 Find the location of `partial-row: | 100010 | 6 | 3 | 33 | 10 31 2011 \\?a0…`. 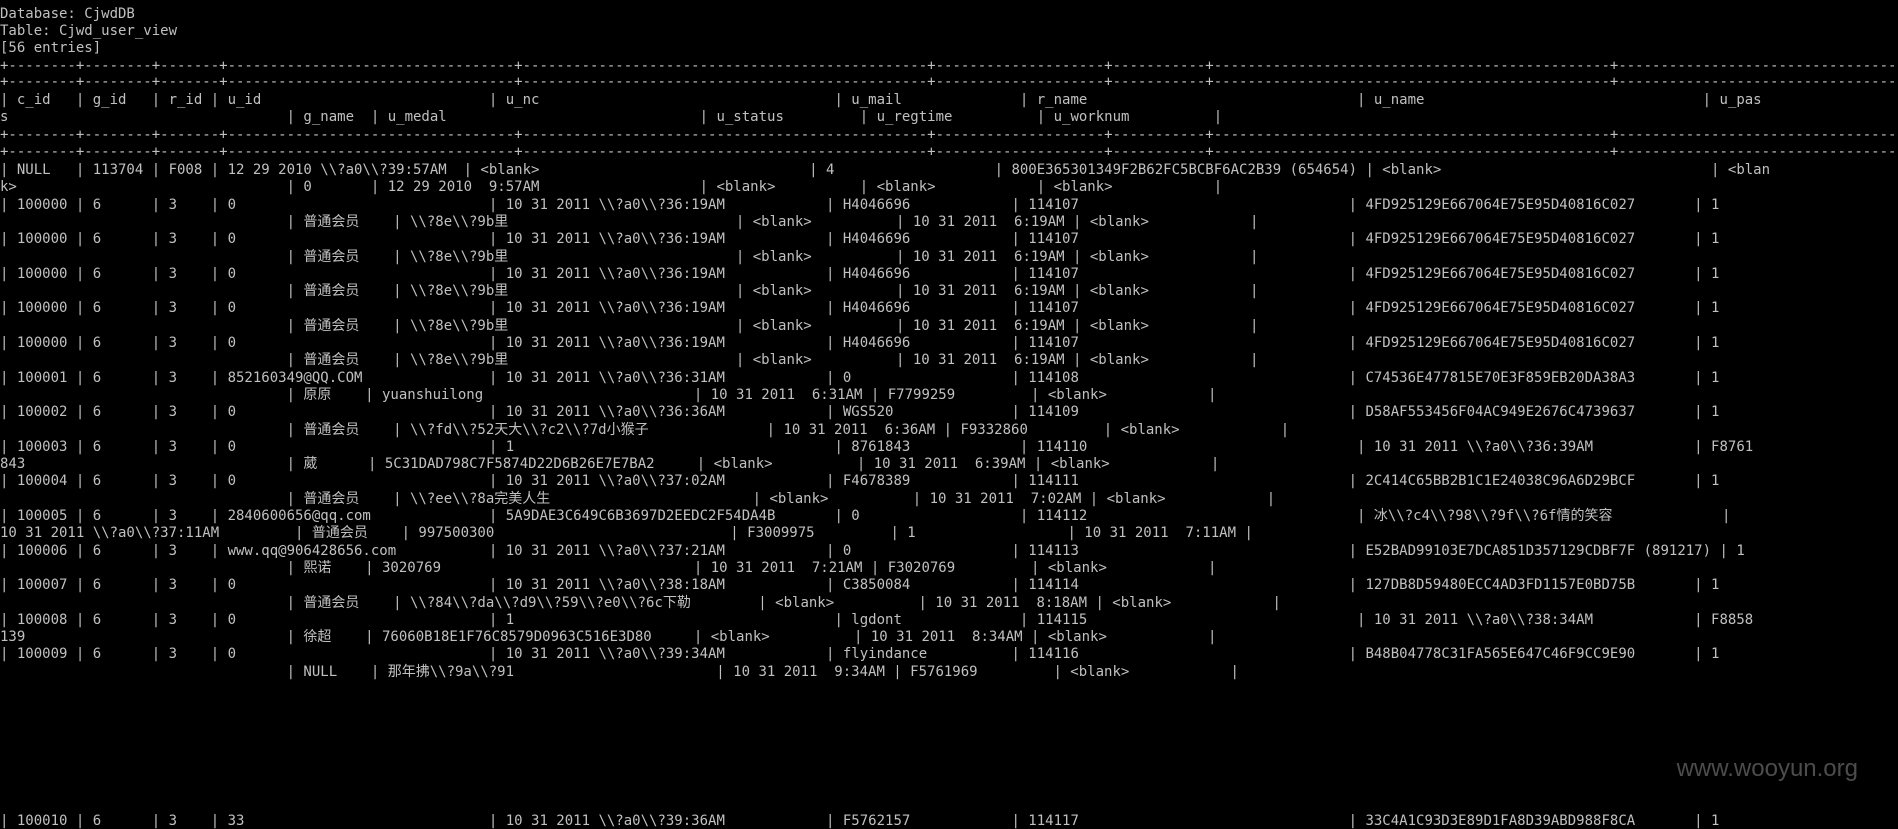

partial-row: | 100010 | 6 | 3 | 33 | 10 31 2011 \\?a0… is located at coordinates (860, 821).